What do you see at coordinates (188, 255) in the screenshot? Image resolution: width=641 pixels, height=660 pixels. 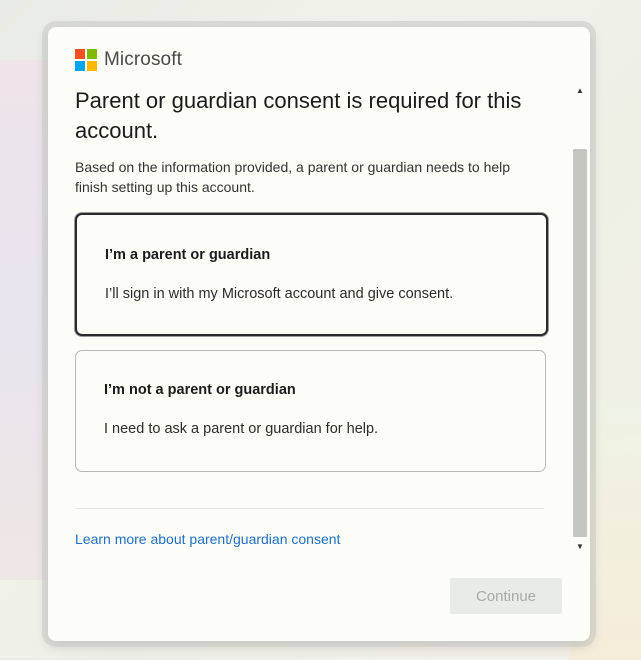 I see `option-title: I’m a parent or guardian` at bounding box center [188, 255].